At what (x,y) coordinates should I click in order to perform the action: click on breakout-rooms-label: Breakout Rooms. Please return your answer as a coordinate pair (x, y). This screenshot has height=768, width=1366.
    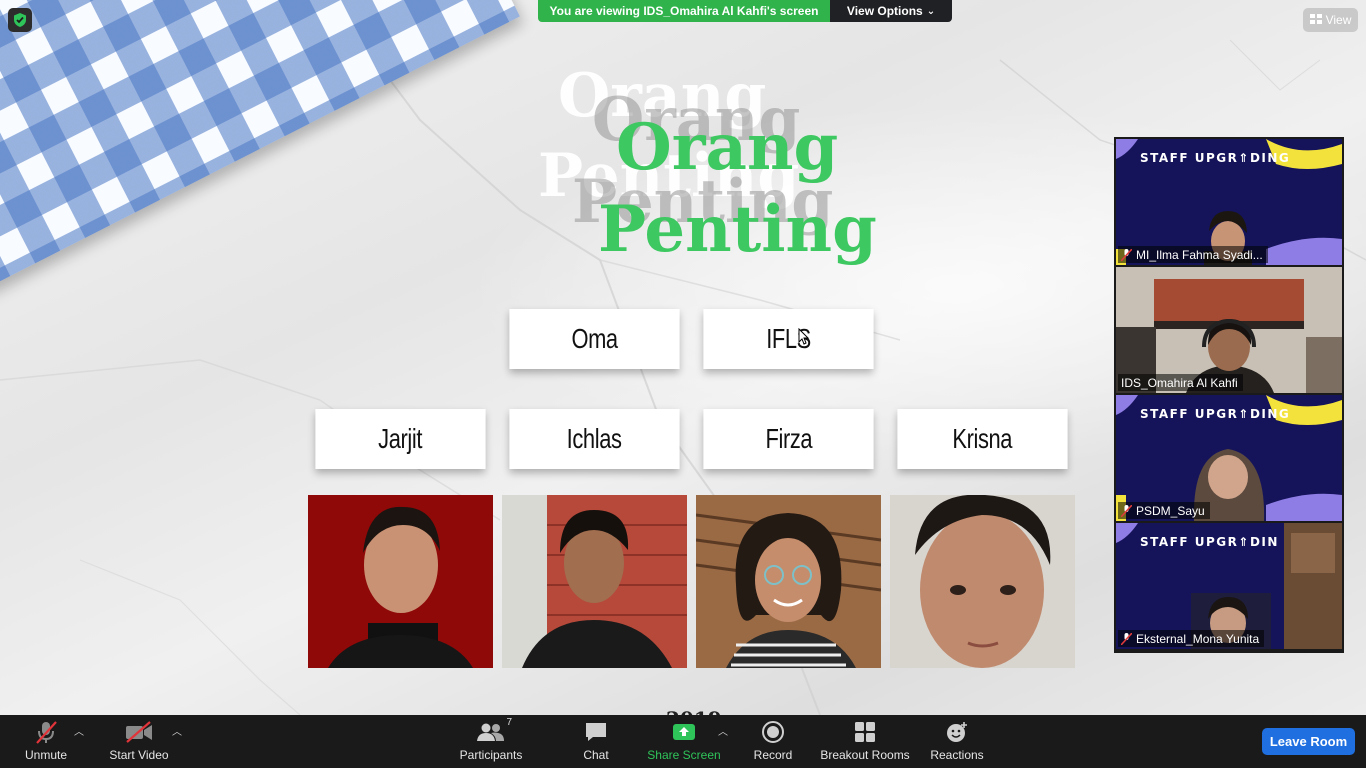
    Looking at the image, I should click on (865, 755).